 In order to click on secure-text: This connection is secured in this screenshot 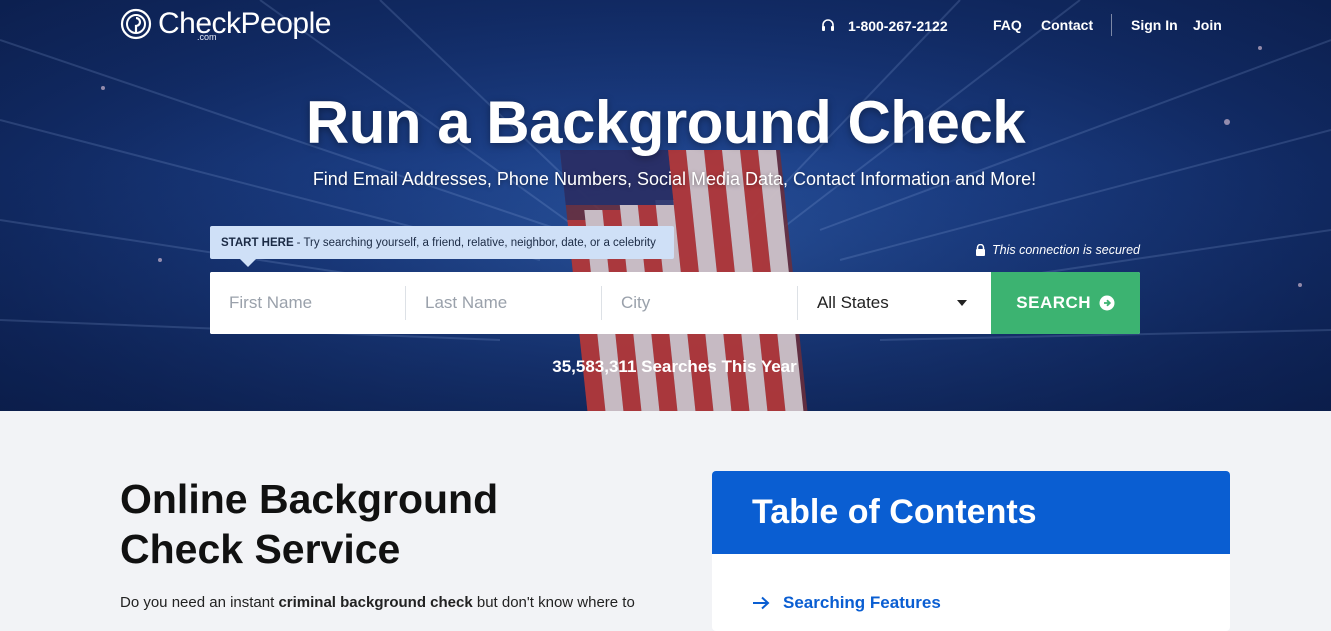, I will do `click(1066, 250)`.